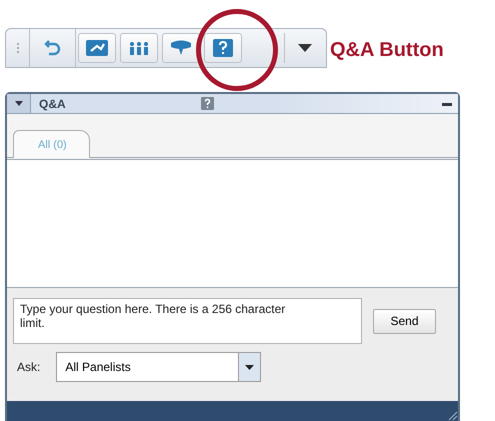 The image size is (495, 421). I want to click on send-button: Send, so click(404, 321).